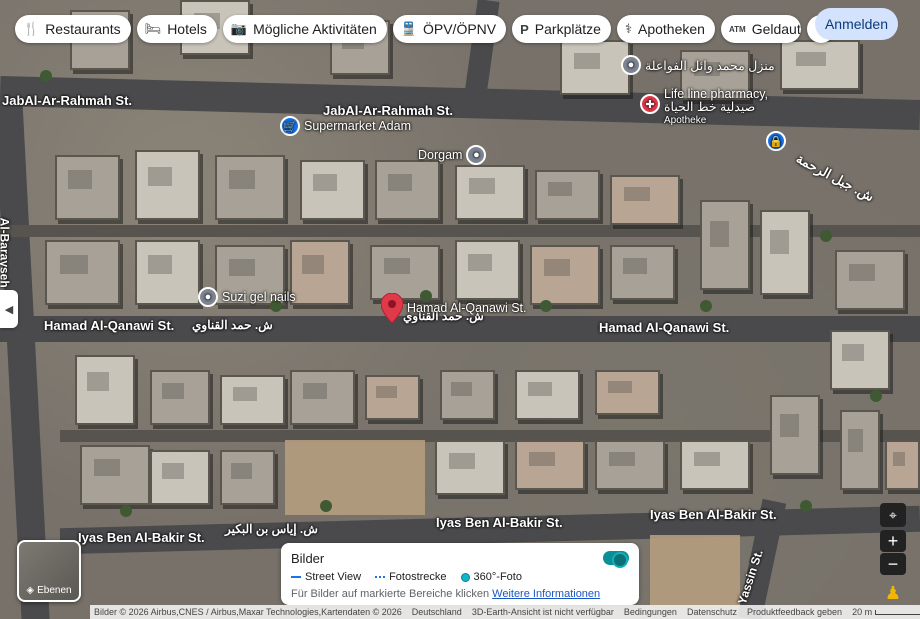  I want to click on layers-button: ◈ Ebenen, so click(49, 571).